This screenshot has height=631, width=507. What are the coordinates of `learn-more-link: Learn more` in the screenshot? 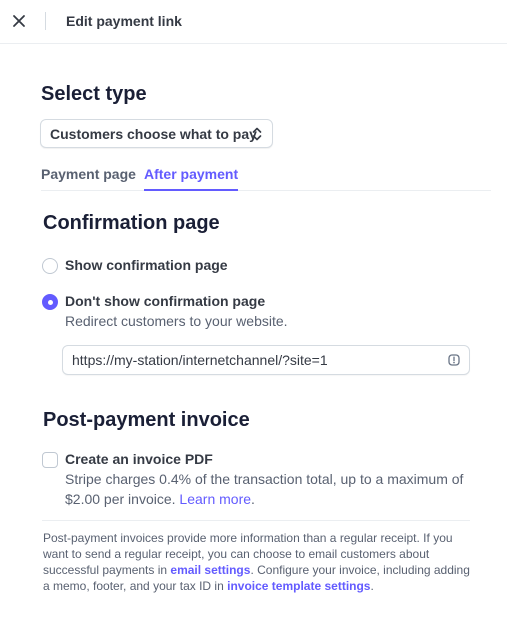 It's located at (215, 499).